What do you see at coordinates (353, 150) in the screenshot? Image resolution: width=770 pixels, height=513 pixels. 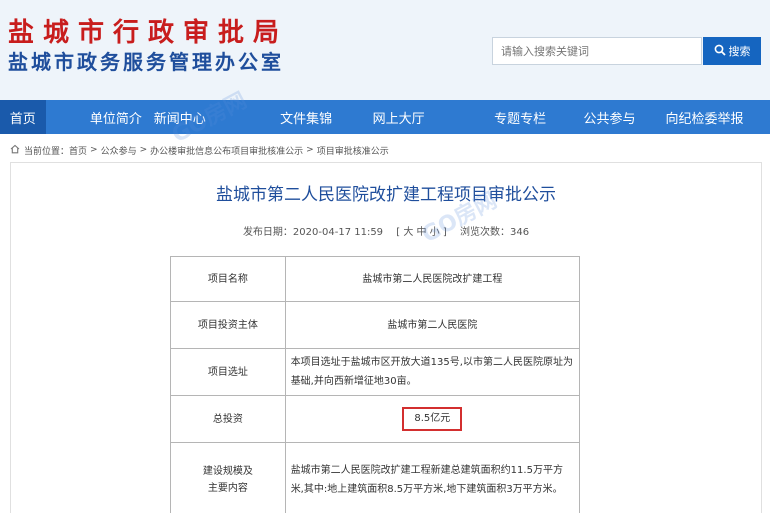 I see `breadcrumb-link-current: 项目审批核准公示` at bounding box center [353, 150].